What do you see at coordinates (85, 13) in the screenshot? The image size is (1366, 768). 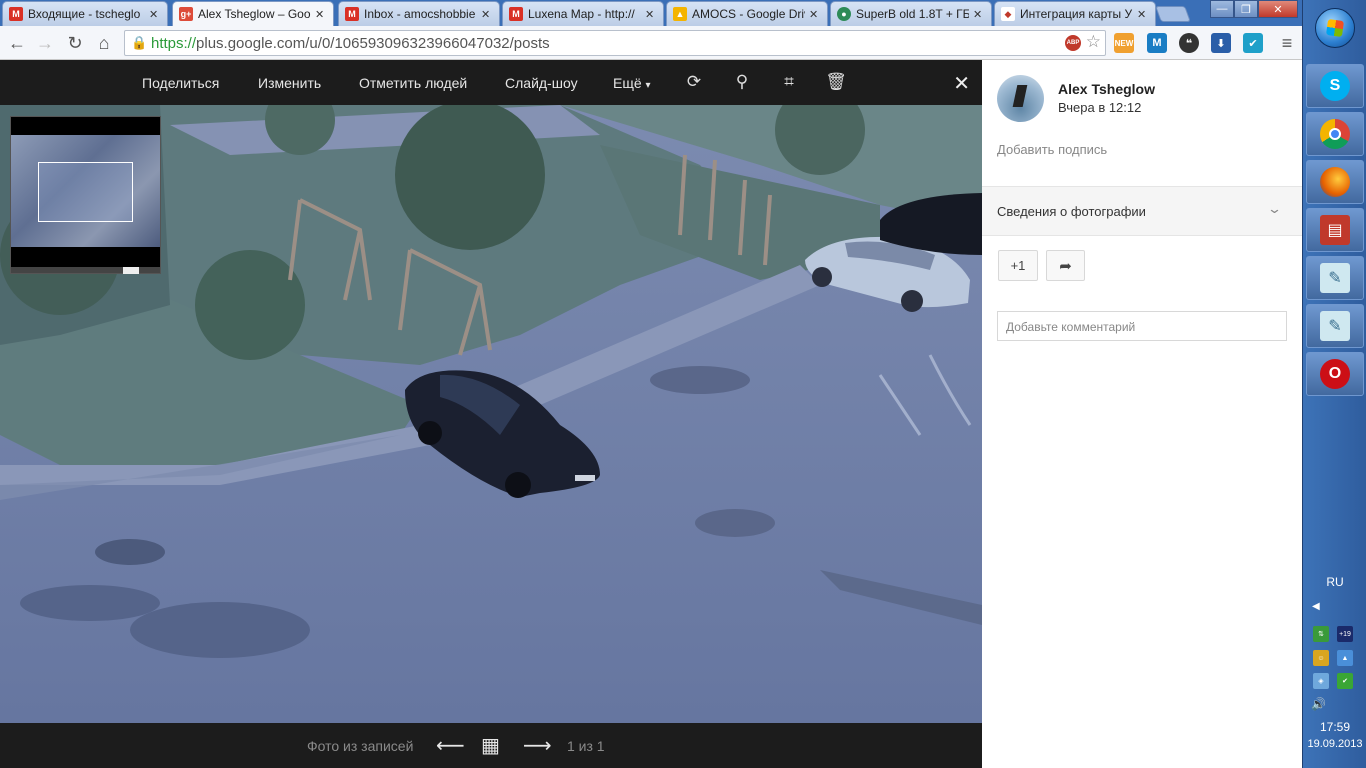 I see `tab-inbox-tscheglo: M Входящие - tscheglo ✕` at bounding box center [85, 13].